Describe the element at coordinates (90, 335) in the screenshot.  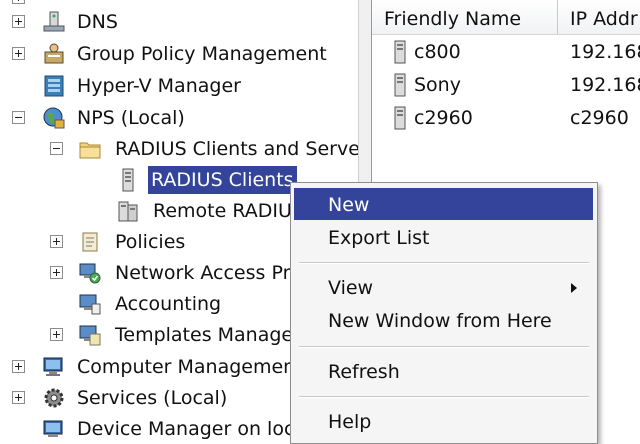
I see `templates-icon` at that location.